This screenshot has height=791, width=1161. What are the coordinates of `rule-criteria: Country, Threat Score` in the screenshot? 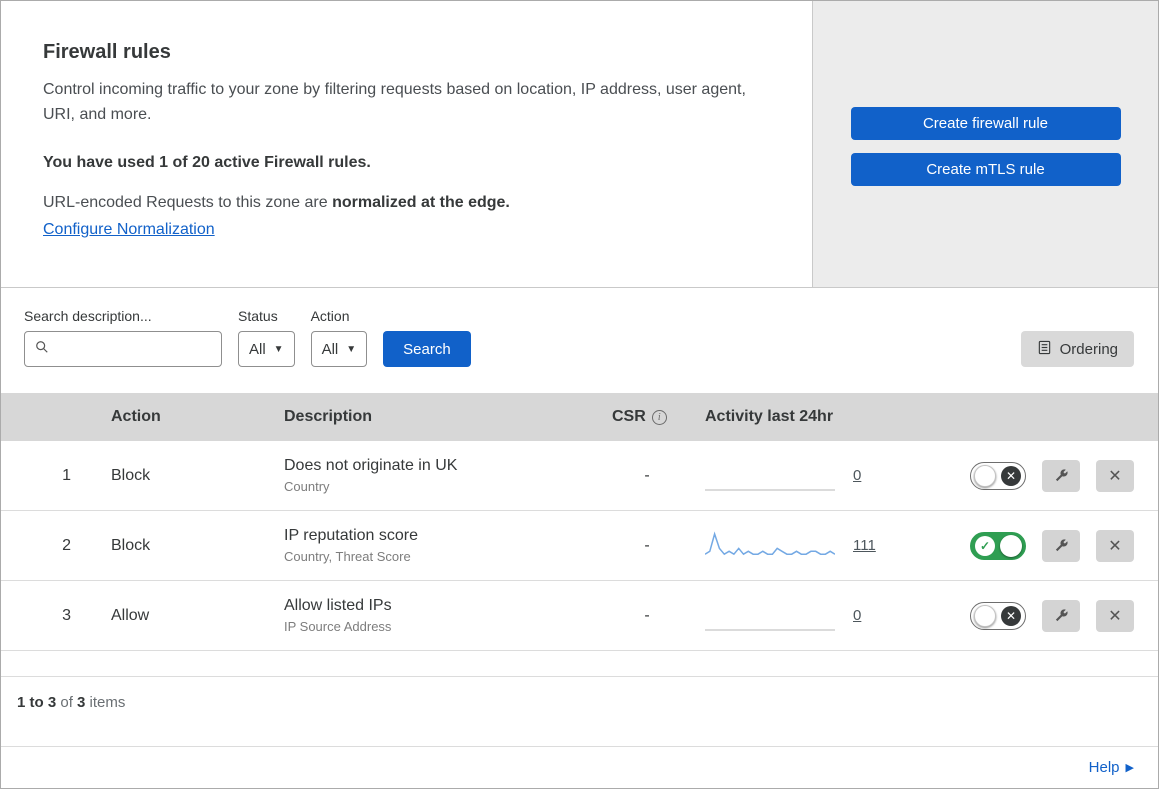 It's located at (347, 556).